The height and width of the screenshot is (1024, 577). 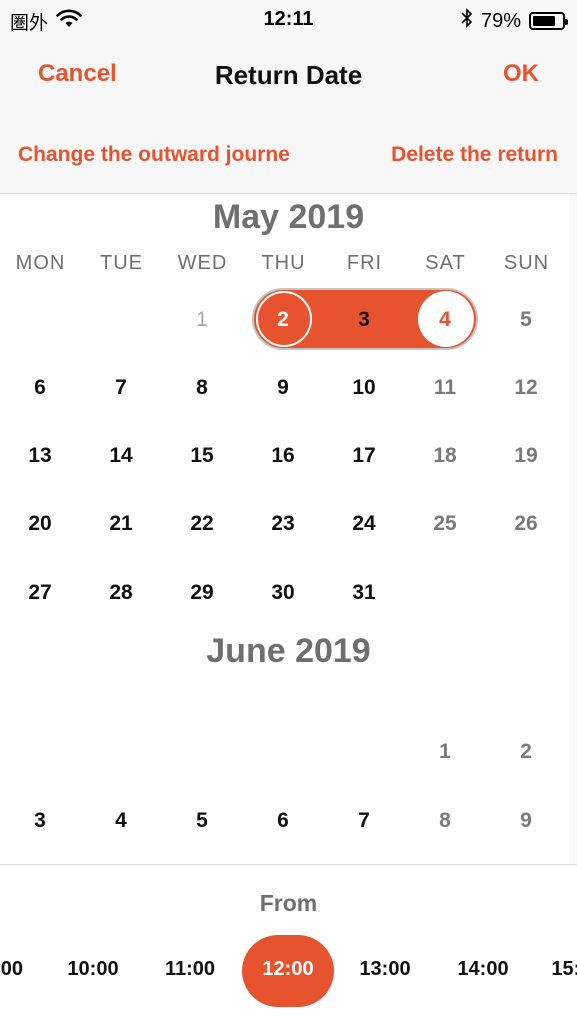 I want to click on calendar-day: 30, so click(x=283, y=593).